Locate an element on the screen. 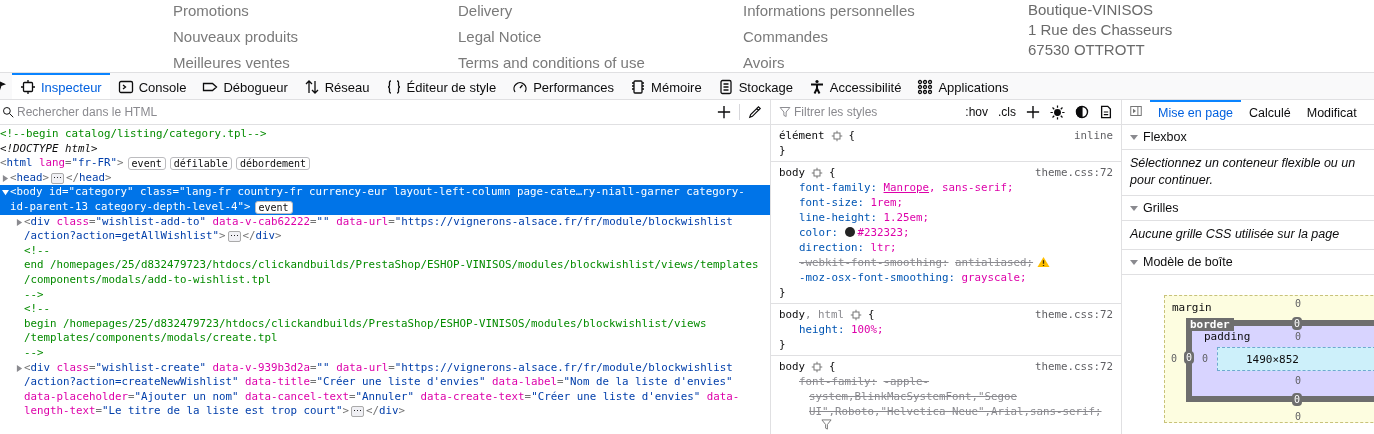  css-declaration: direction: ltr; is located at coordinates (848, 247).